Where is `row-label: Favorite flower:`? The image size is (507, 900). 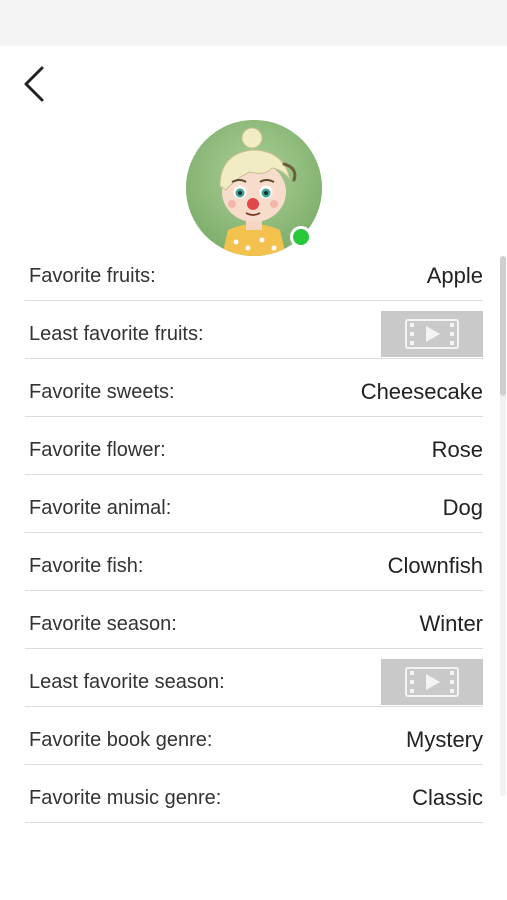 row-label: Favorite flower: is located at coordinates (97, 450).